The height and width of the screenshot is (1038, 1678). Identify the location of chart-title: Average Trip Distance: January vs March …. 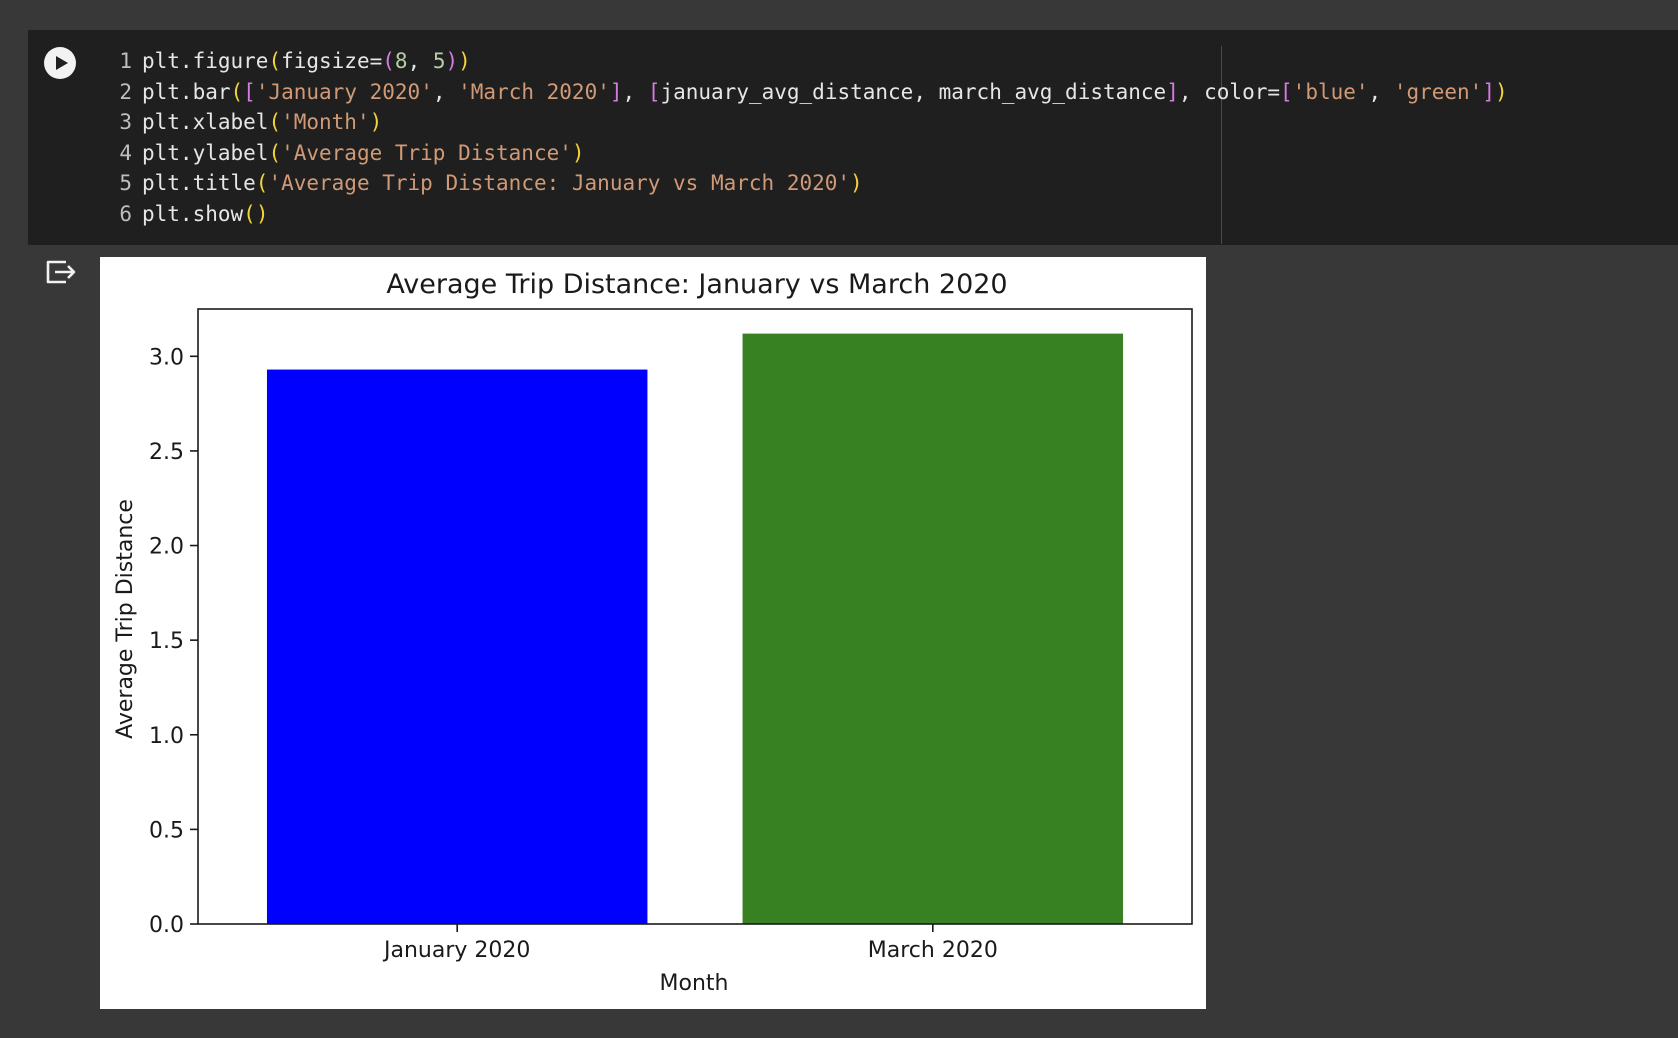
(696, 284).